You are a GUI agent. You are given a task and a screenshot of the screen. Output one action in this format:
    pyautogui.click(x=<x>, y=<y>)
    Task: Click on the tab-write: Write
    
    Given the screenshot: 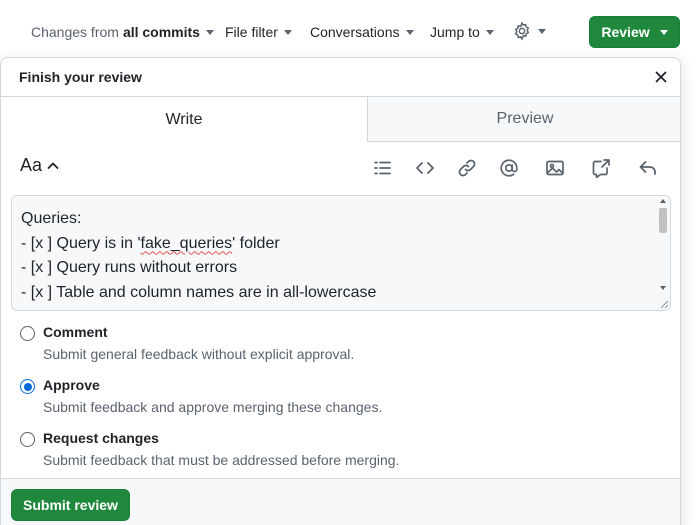 What is the action you would take?
    pyautogui.click(x=184, y=119)
    